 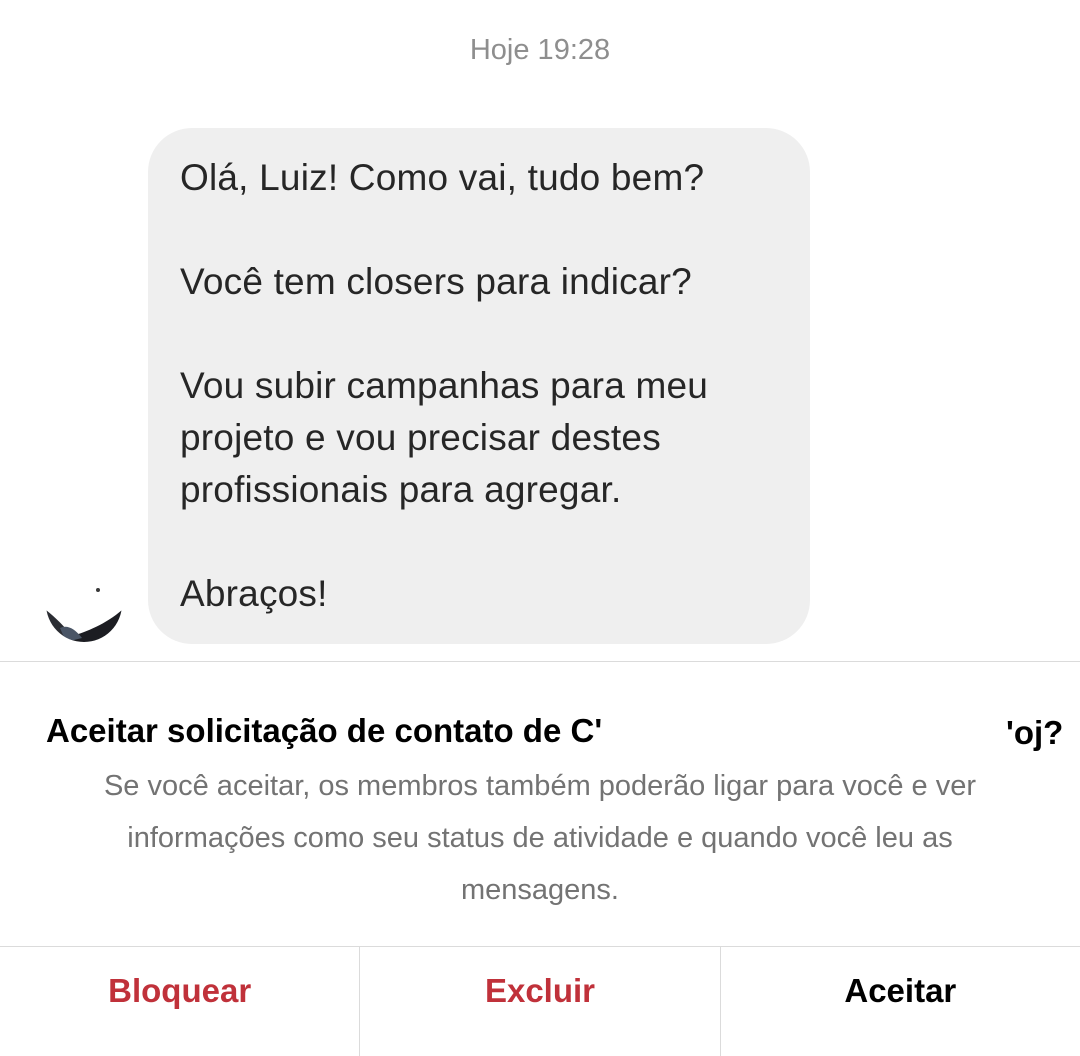 I want to click on redaction-mask, so click(x=833, y=716).